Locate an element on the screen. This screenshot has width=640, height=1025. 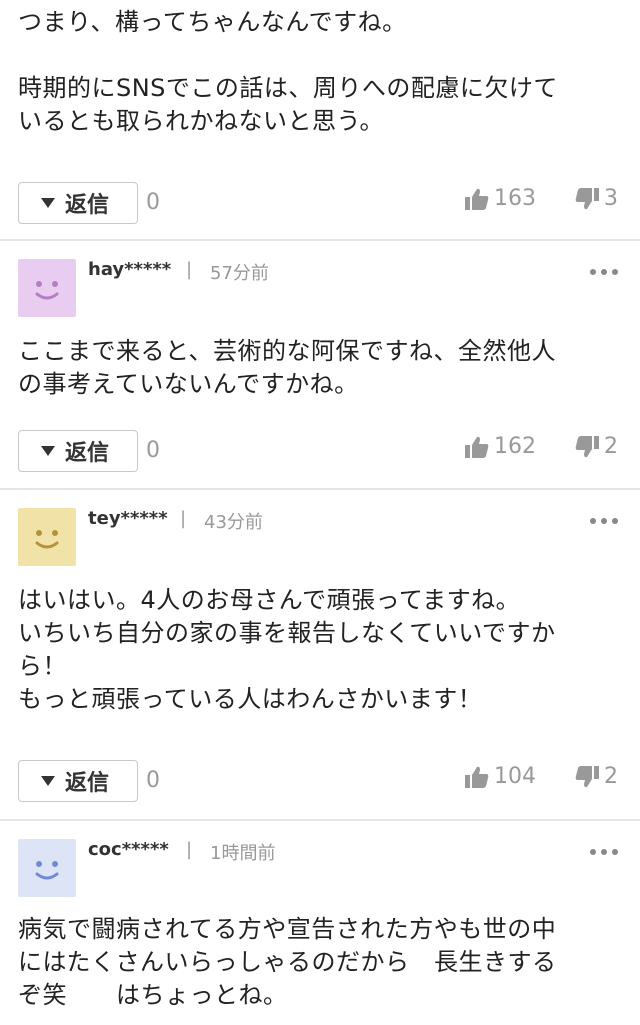
dislike-button: 3 is located at coordinates (596, 198).